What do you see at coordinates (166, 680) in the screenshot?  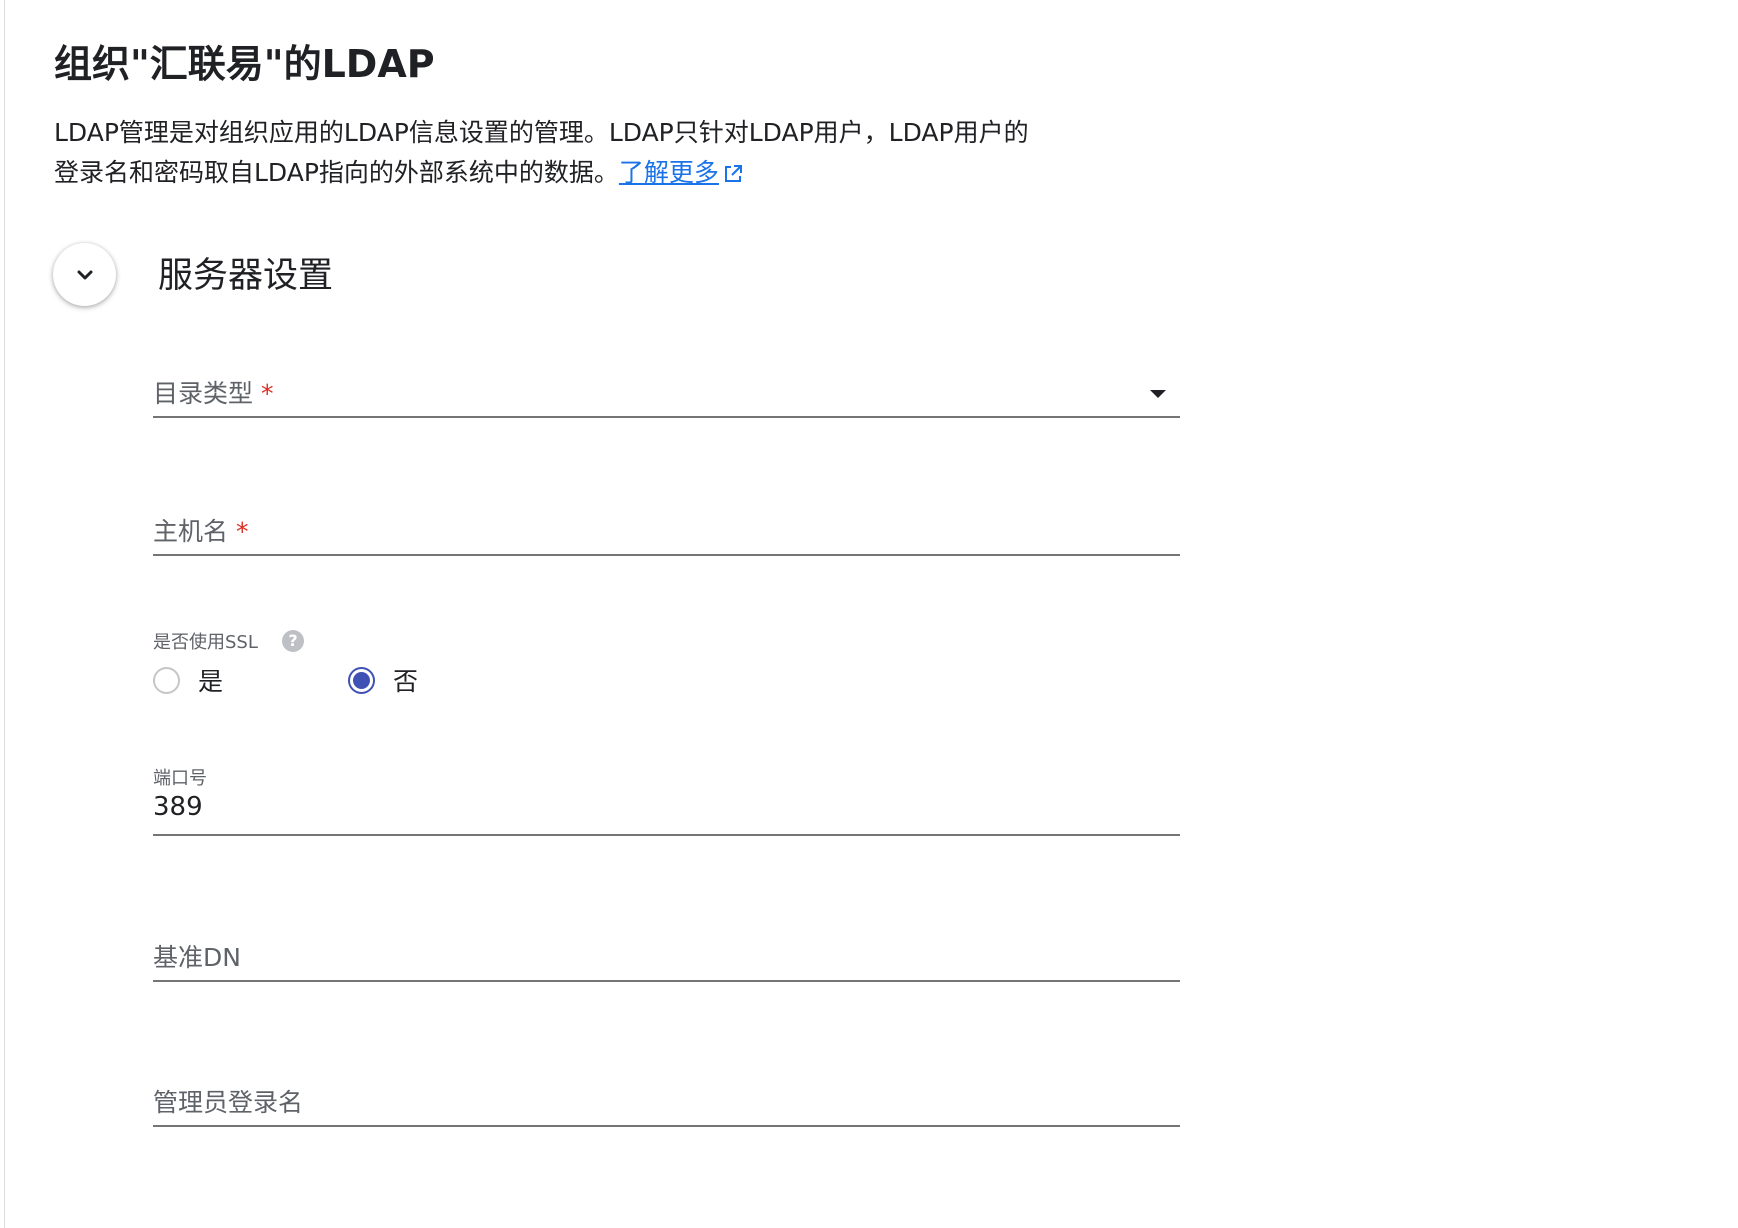 I see `radio-unchecked-icon` at bounding box center [166, 680].